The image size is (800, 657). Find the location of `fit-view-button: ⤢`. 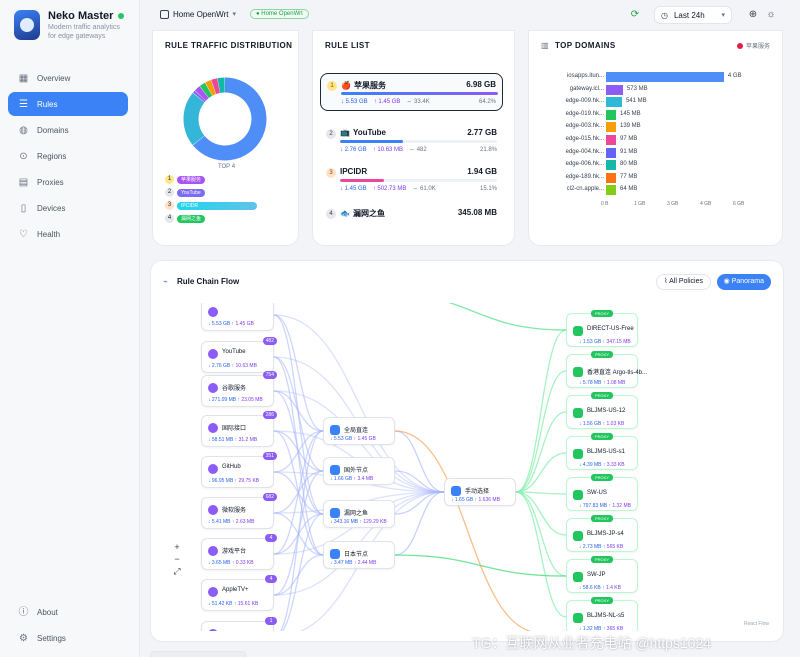

fit-view-button: ⤢ is located at coordinates (177, 571).